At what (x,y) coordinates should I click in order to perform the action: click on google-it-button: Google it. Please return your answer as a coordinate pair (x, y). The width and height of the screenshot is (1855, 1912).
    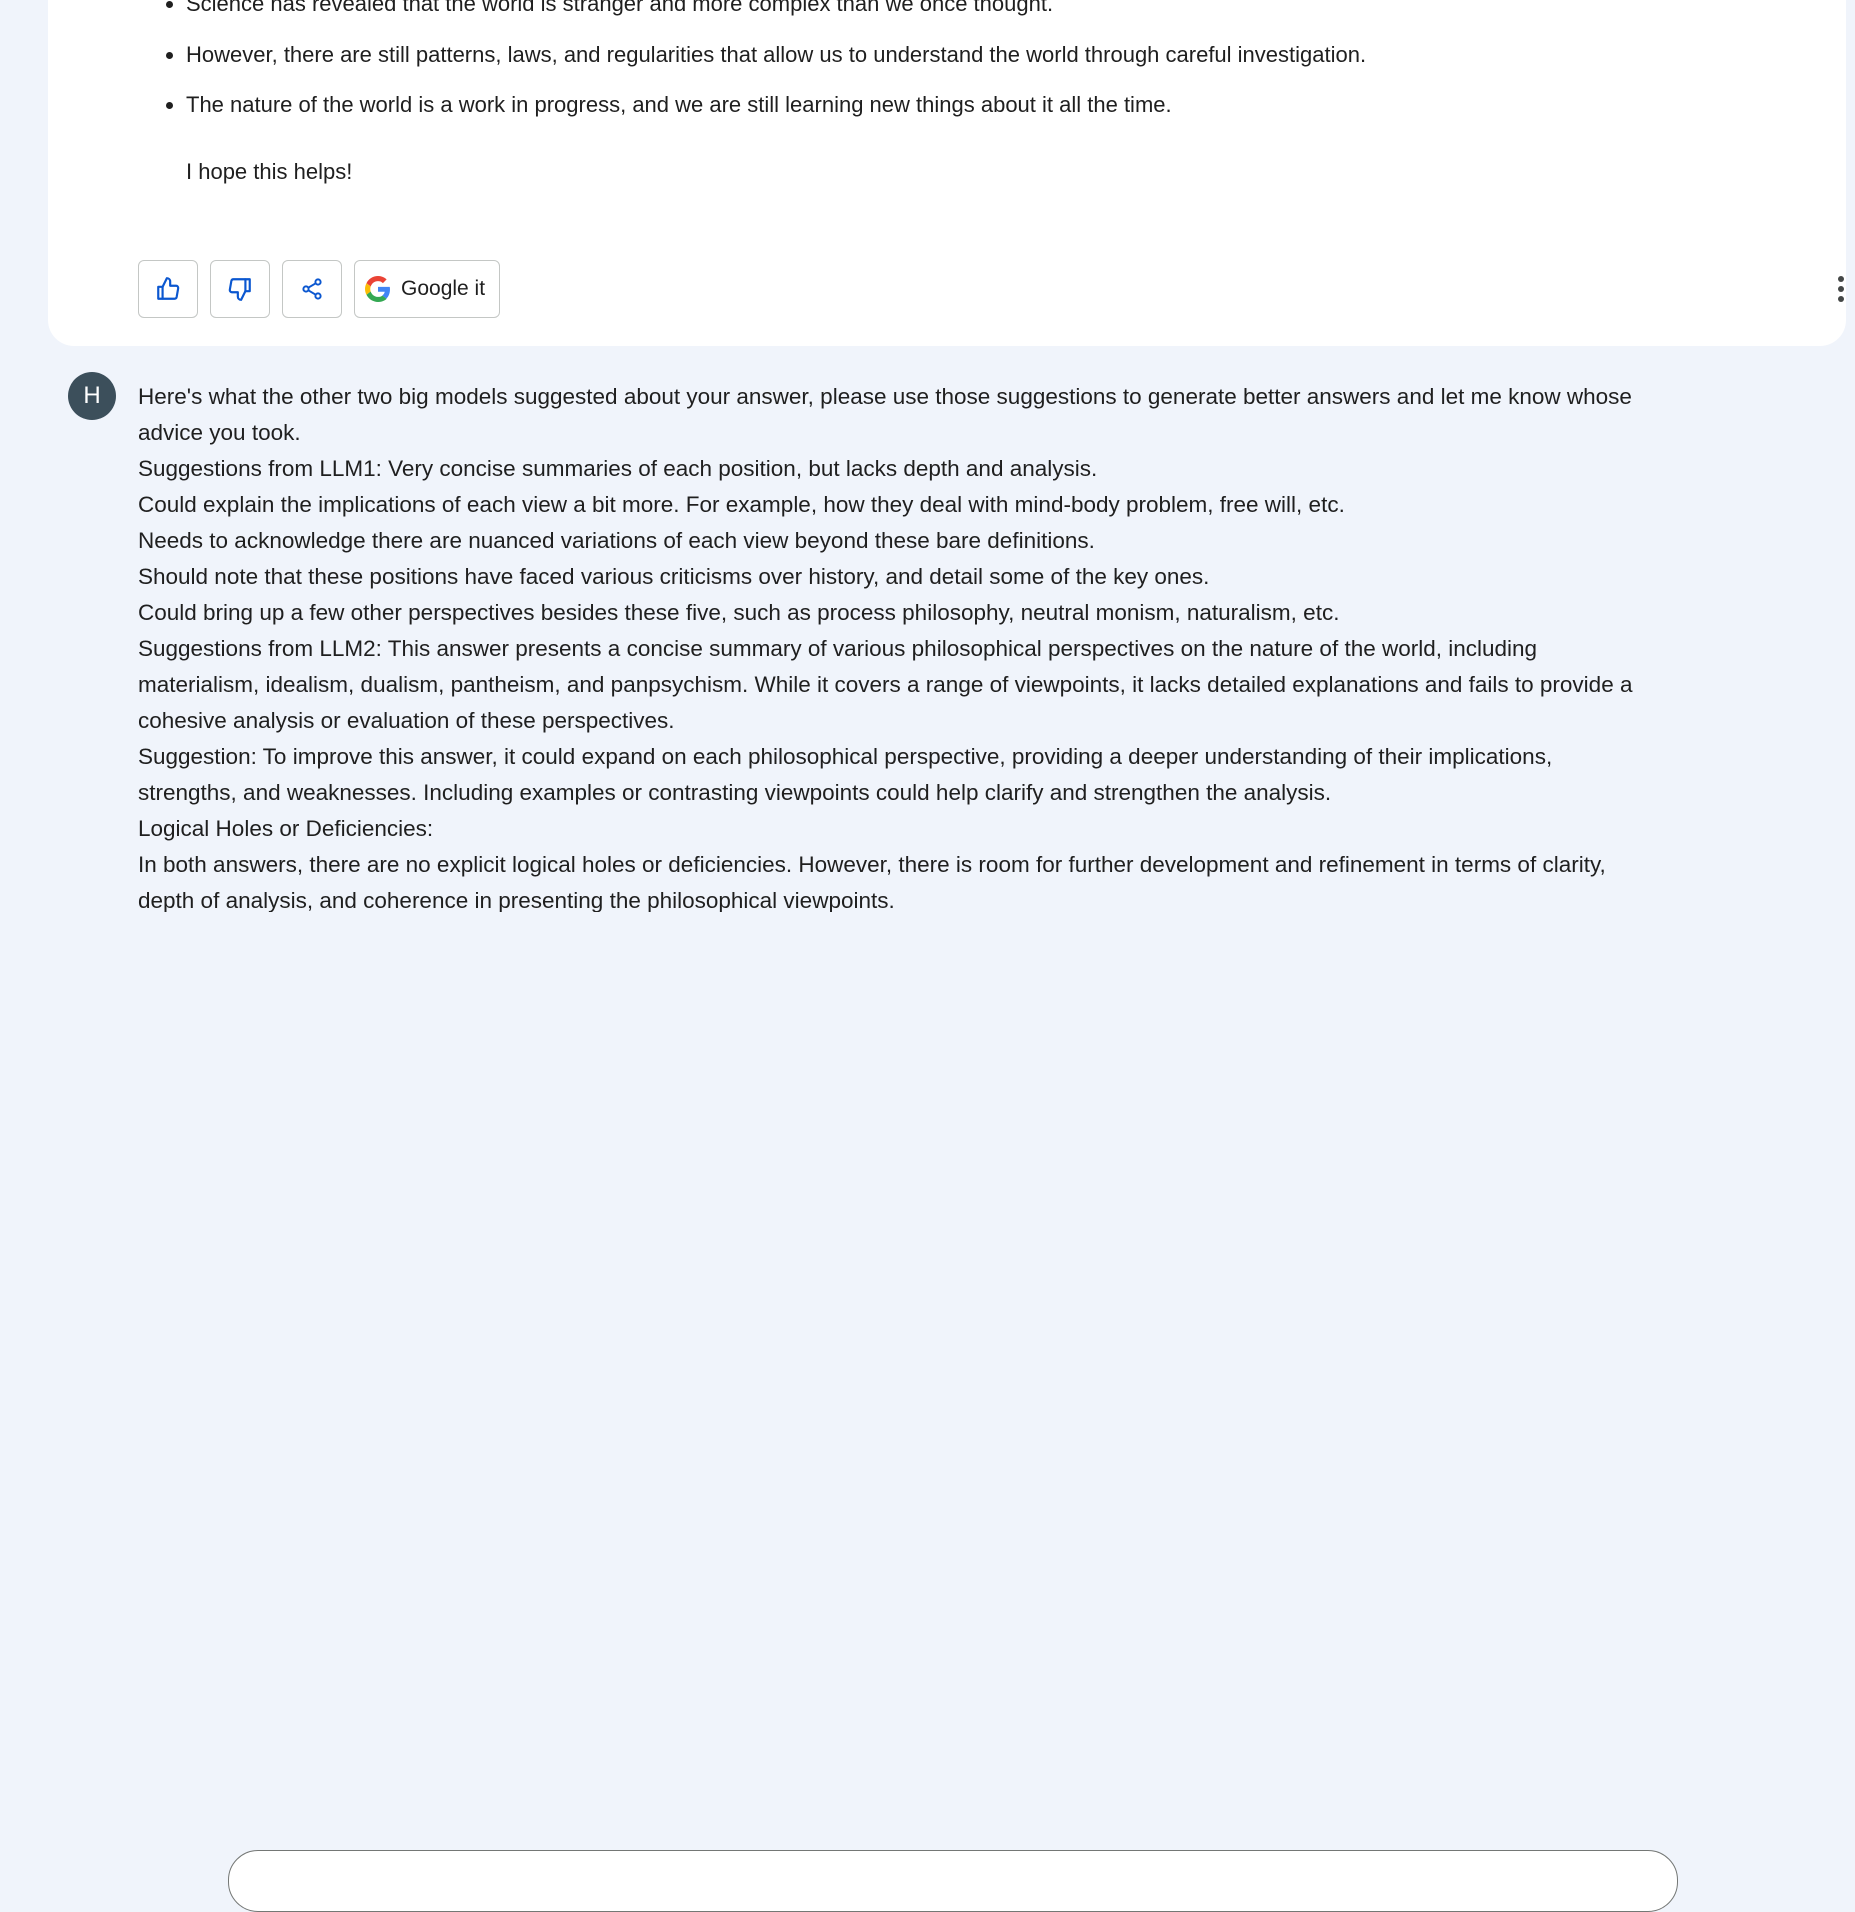
    Looking at the image, I should click on (427, 289).